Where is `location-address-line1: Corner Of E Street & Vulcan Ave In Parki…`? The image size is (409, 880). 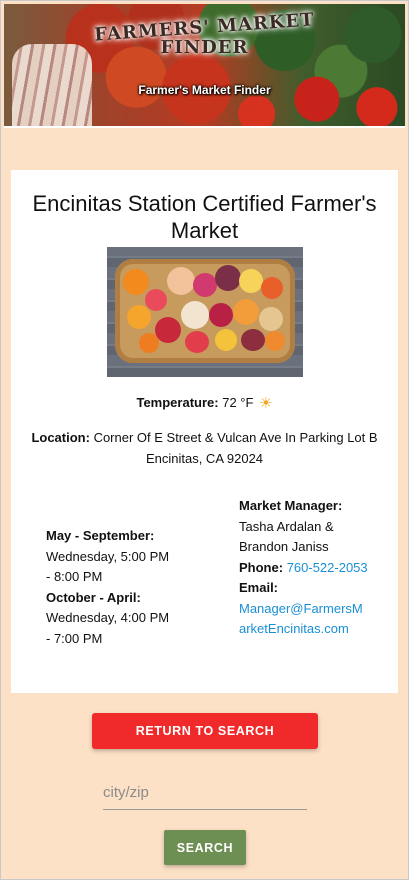 location-address-line1: Corner Of E Street & Vulcan Ave In Parki… is located at coordinates (235, 437).